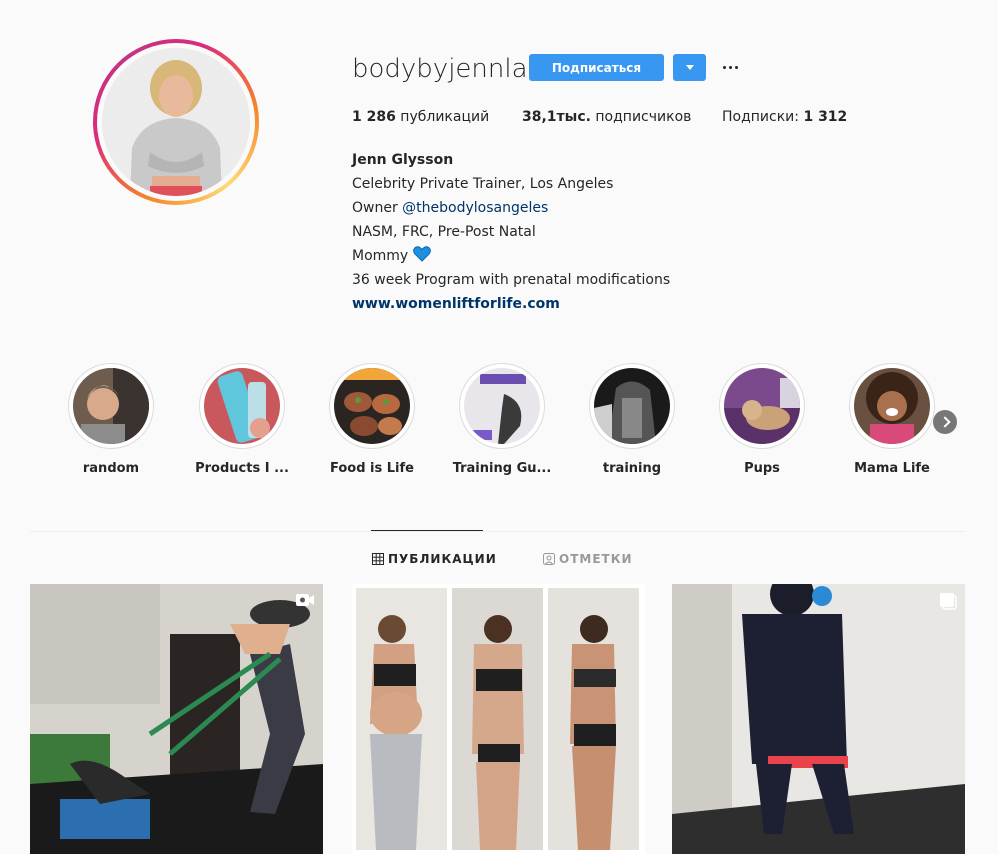 The width and height of the screenshot is (998, 854). What do you see at coordinates (442, 559) in the screenshot?
I see `tab-posts-label: ПУБЛИКАЦИИ` at bounding box center [442, 559].